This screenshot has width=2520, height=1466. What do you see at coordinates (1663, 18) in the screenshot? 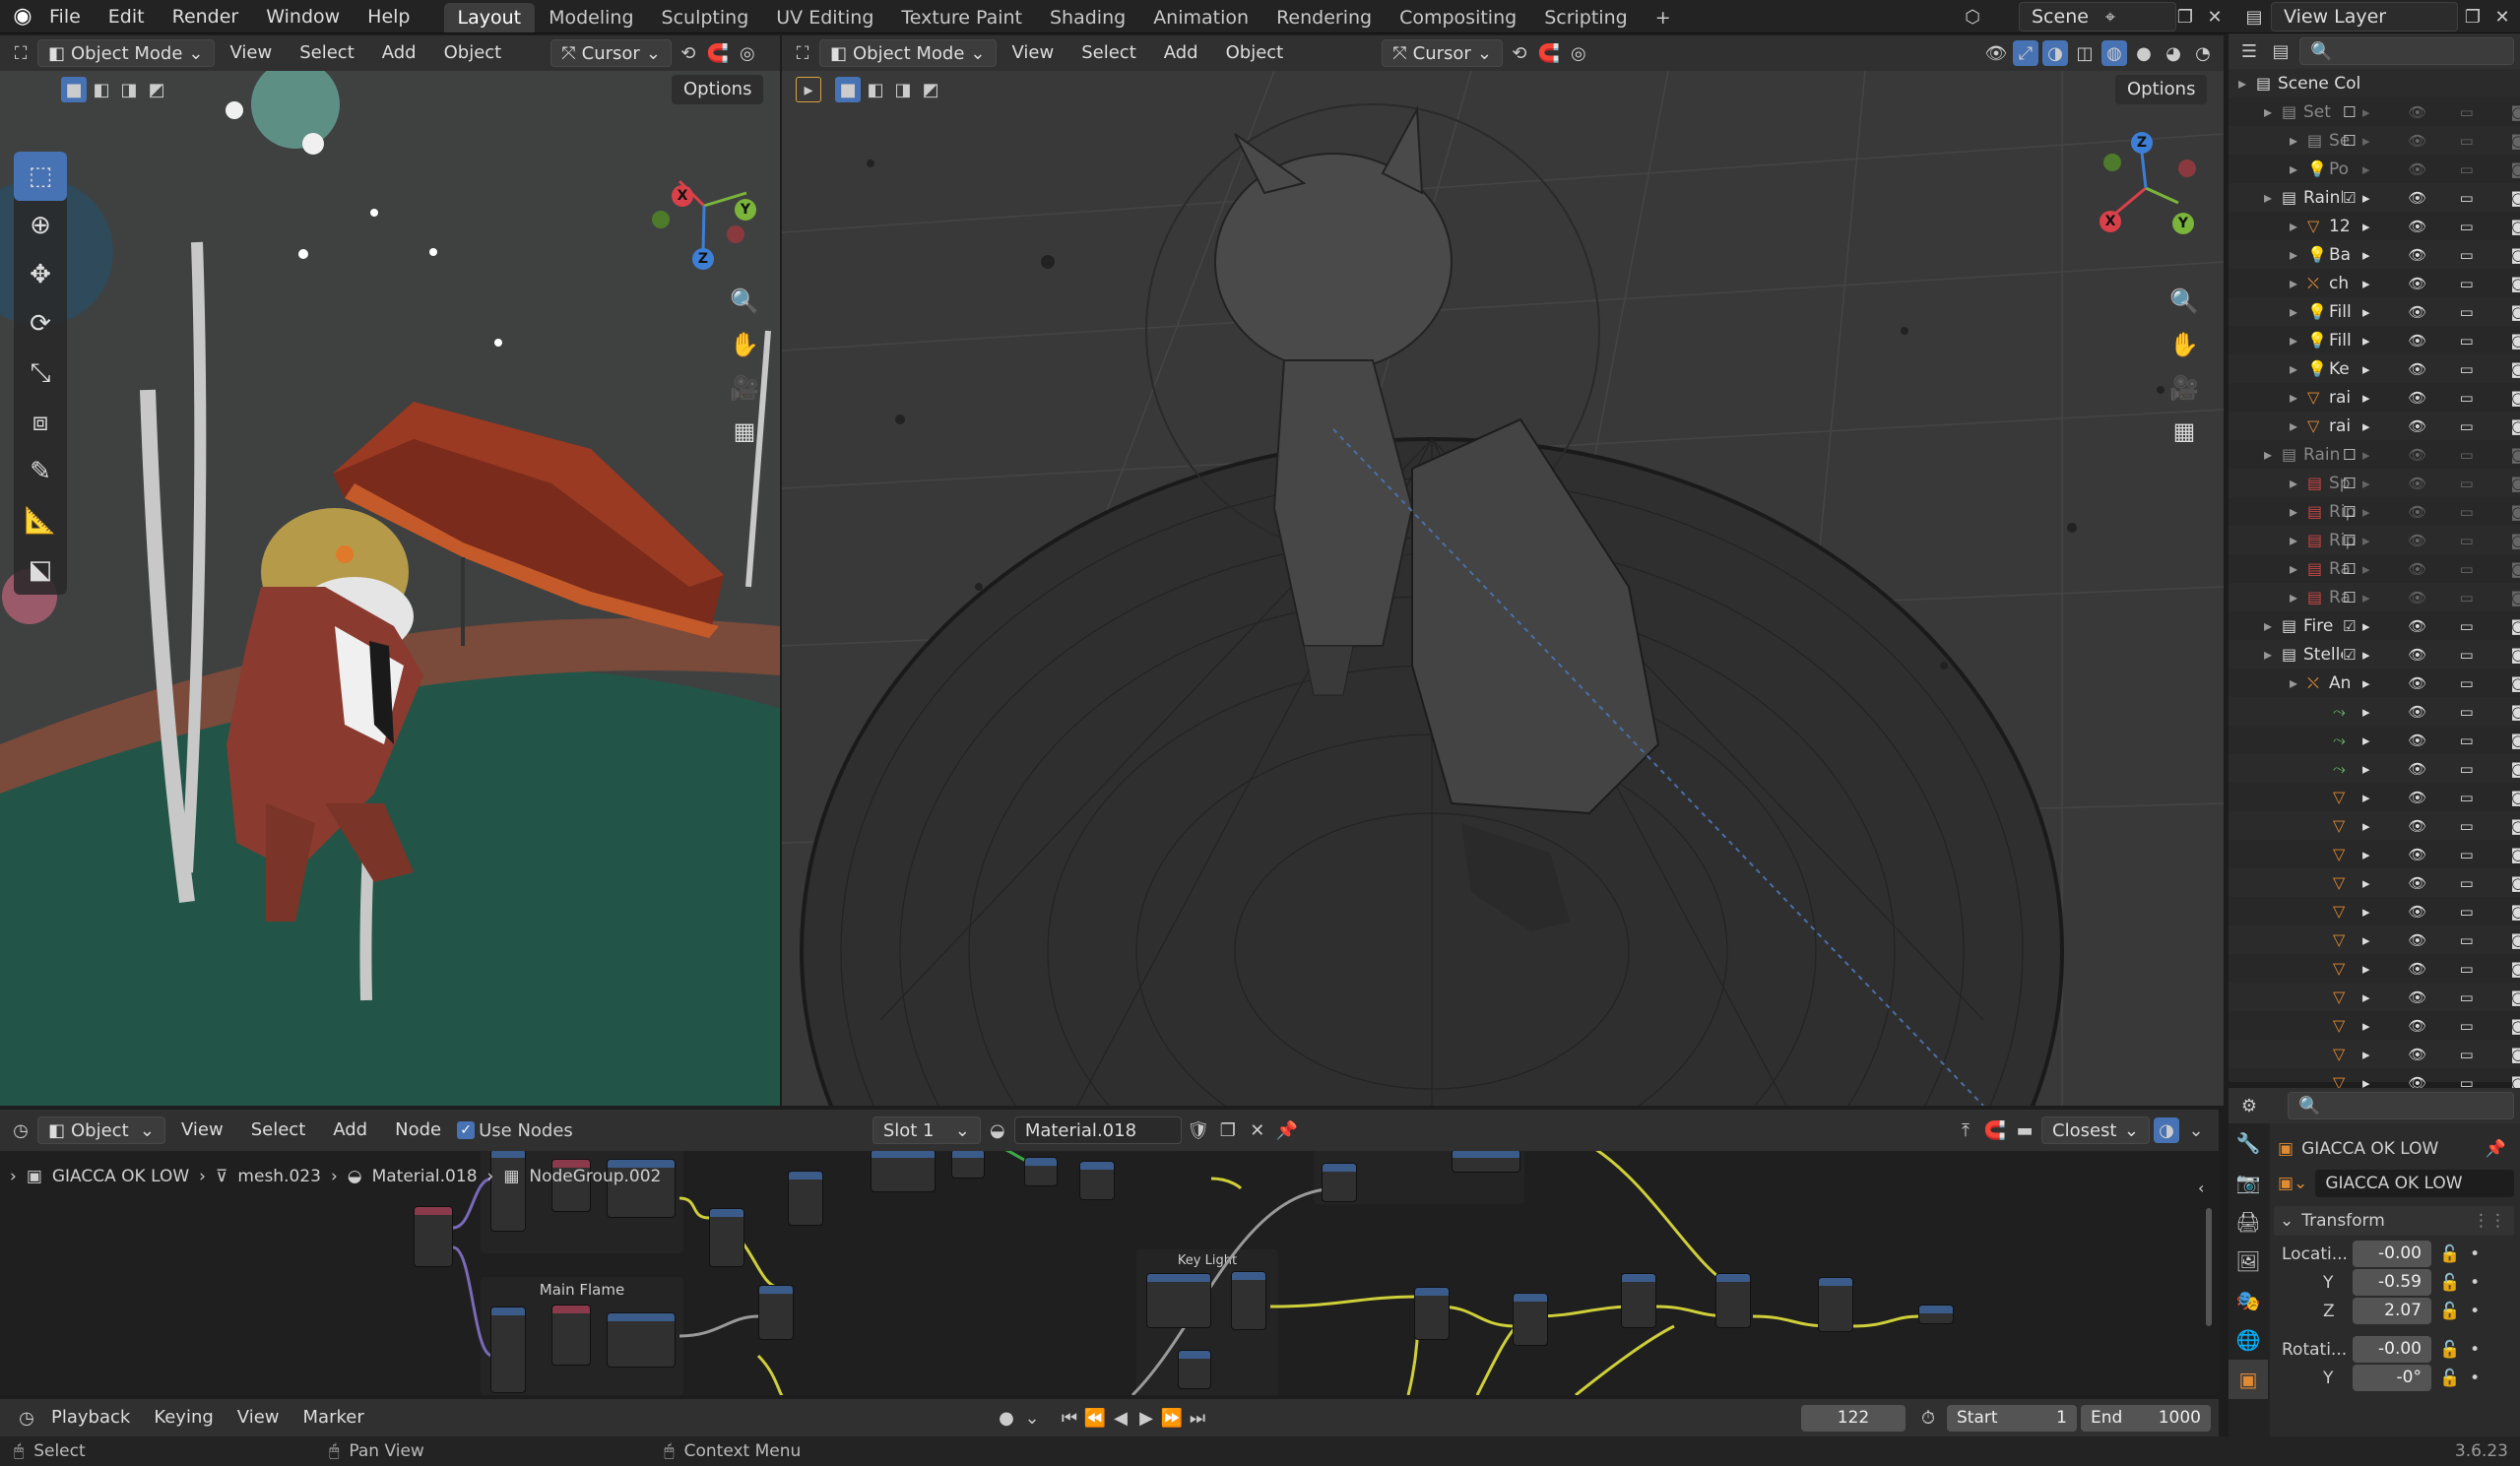
I see `add-workspace-button: +` at bounding box center [1663, 18].